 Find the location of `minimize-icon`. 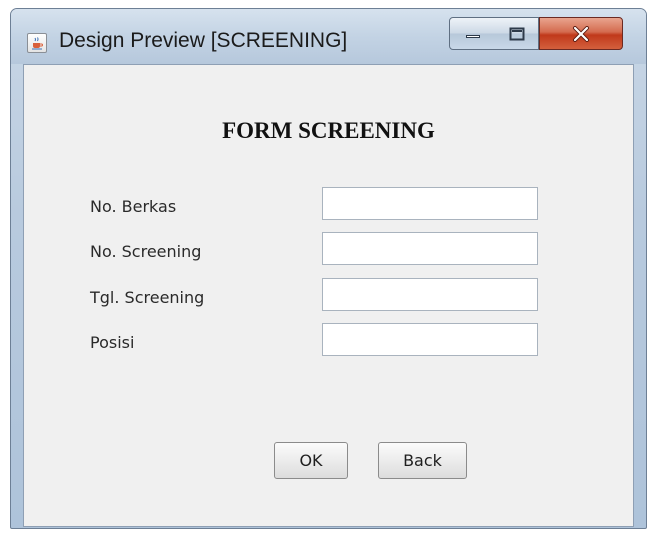

minimize-icon is located at coordinates (472, 36).